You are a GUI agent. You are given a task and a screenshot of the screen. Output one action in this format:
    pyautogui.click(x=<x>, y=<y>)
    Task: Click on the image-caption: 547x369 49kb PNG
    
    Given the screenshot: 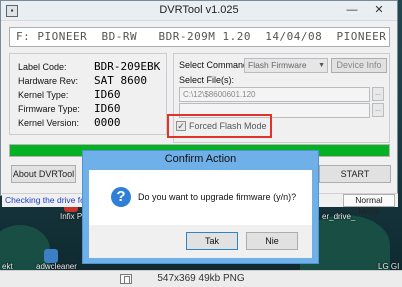 What is the action you would take?
    pyautogui.click(x=201, y=278)
    